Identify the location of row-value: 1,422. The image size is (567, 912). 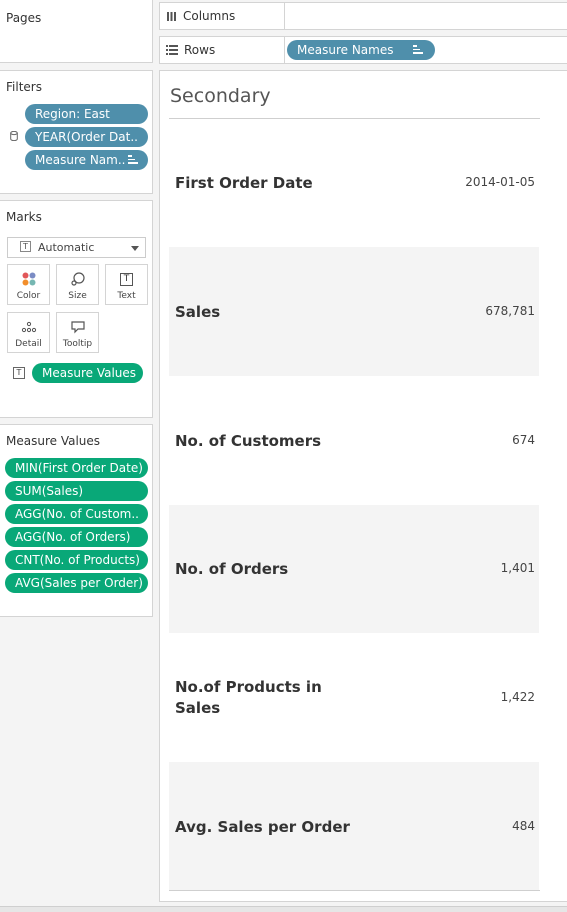
(517, 697).